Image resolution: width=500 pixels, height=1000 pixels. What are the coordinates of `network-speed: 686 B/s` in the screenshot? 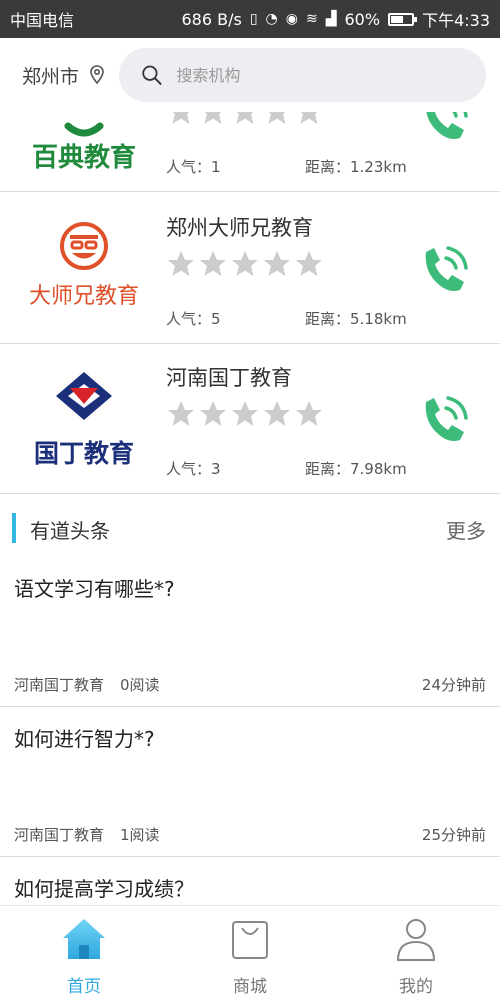 It's located at (211, 19).